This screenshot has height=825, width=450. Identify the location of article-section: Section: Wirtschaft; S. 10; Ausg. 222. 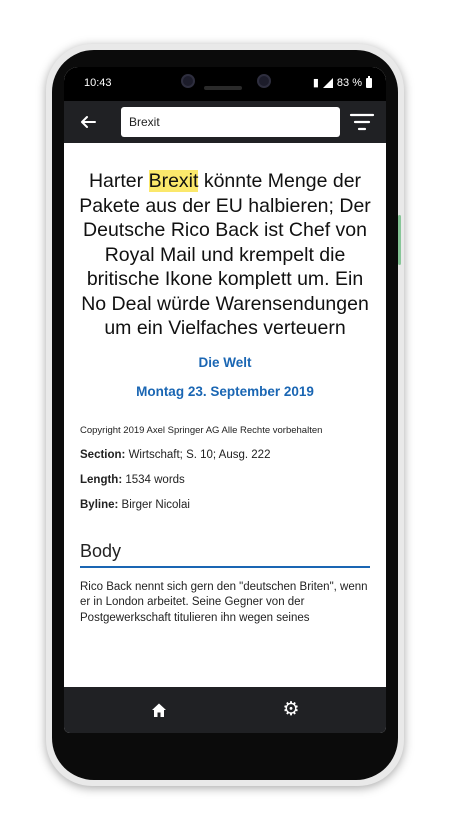
(225, 455).